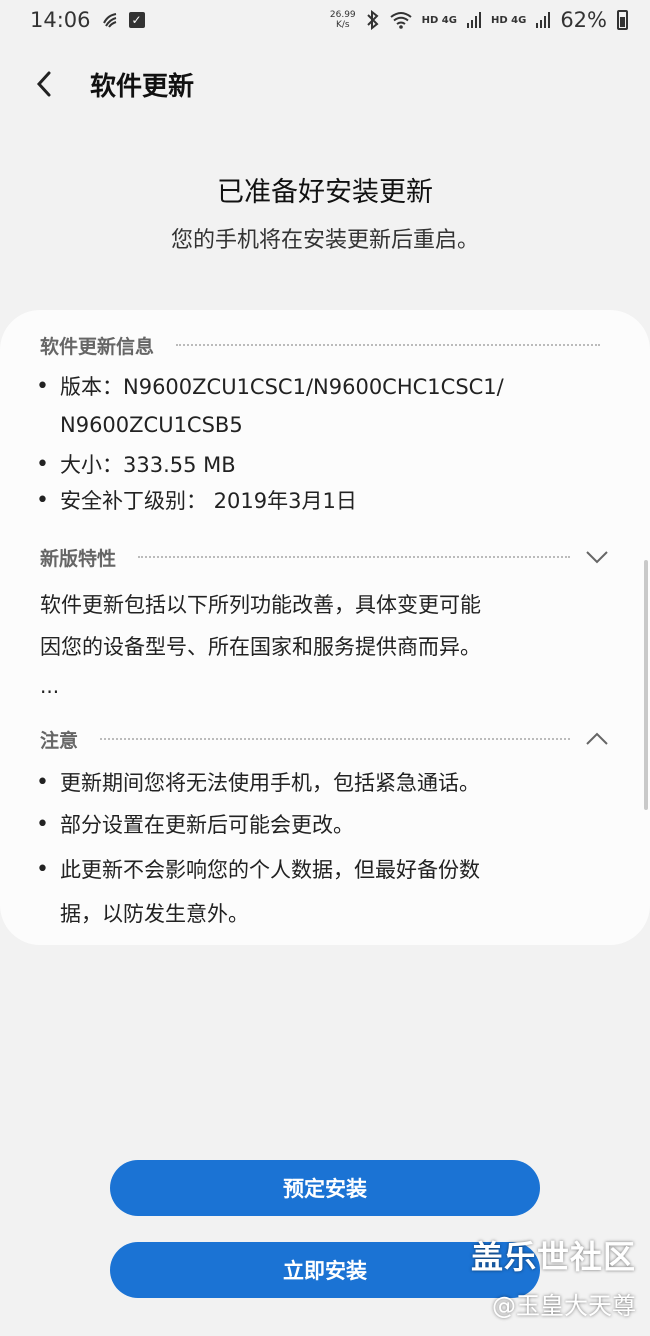 Image resolution: width=650 pixels, height=1336 pixels. Describe the element at coordinates (282, 387) in the screenshot. I see `version-line1: 版本：N9600ZCU1CSC1/N9600CHC1CSC1/` at that location.